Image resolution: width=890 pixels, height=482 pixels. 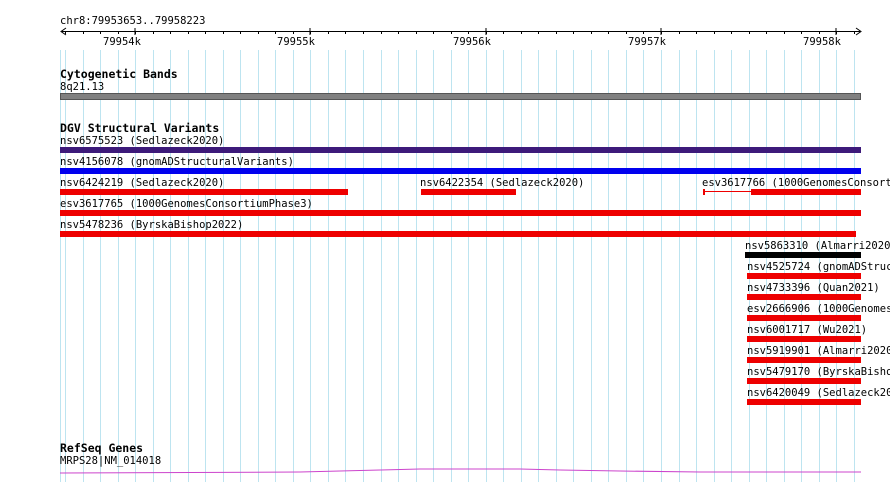 I want to click on variant-label: nsv4525724 (gnomADStruct, so click(x=818, y=267).